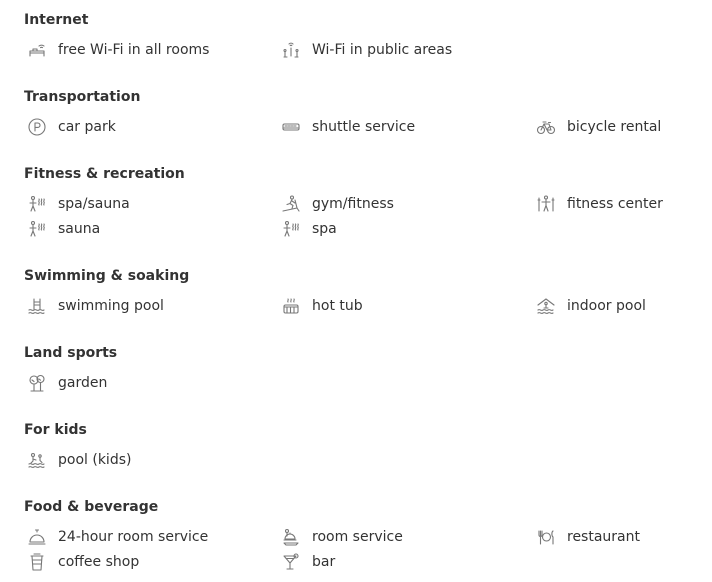  I want to click on amenity-label: sauna, so click(79, 229).